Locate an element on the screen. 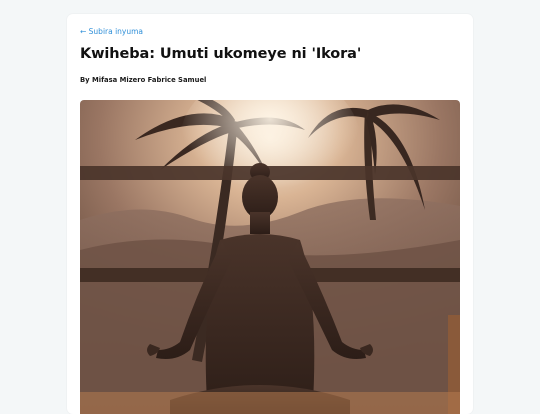  article-byline: By Mifasa Mizero Fabrice Samuel is located at coordinates (143, 80).